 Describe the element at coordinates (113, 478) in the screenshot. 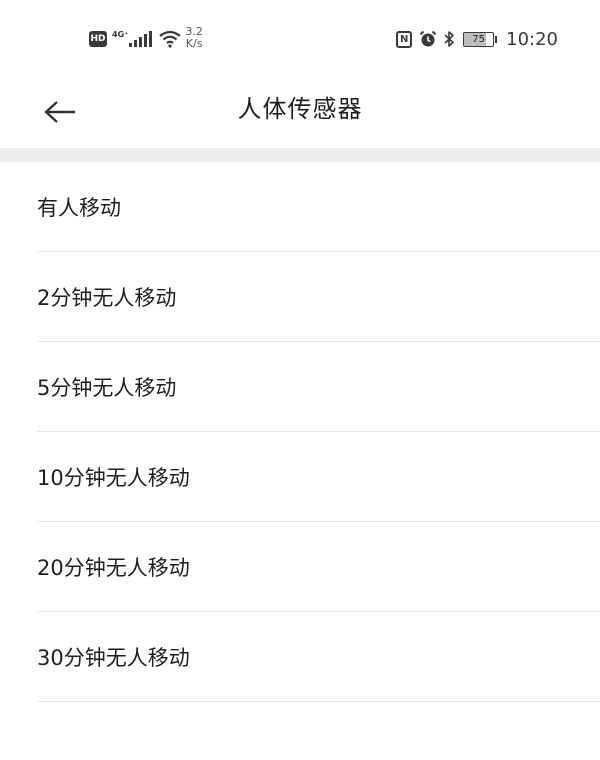

I see `list-item-label: 10分钟无人移动` at that location.